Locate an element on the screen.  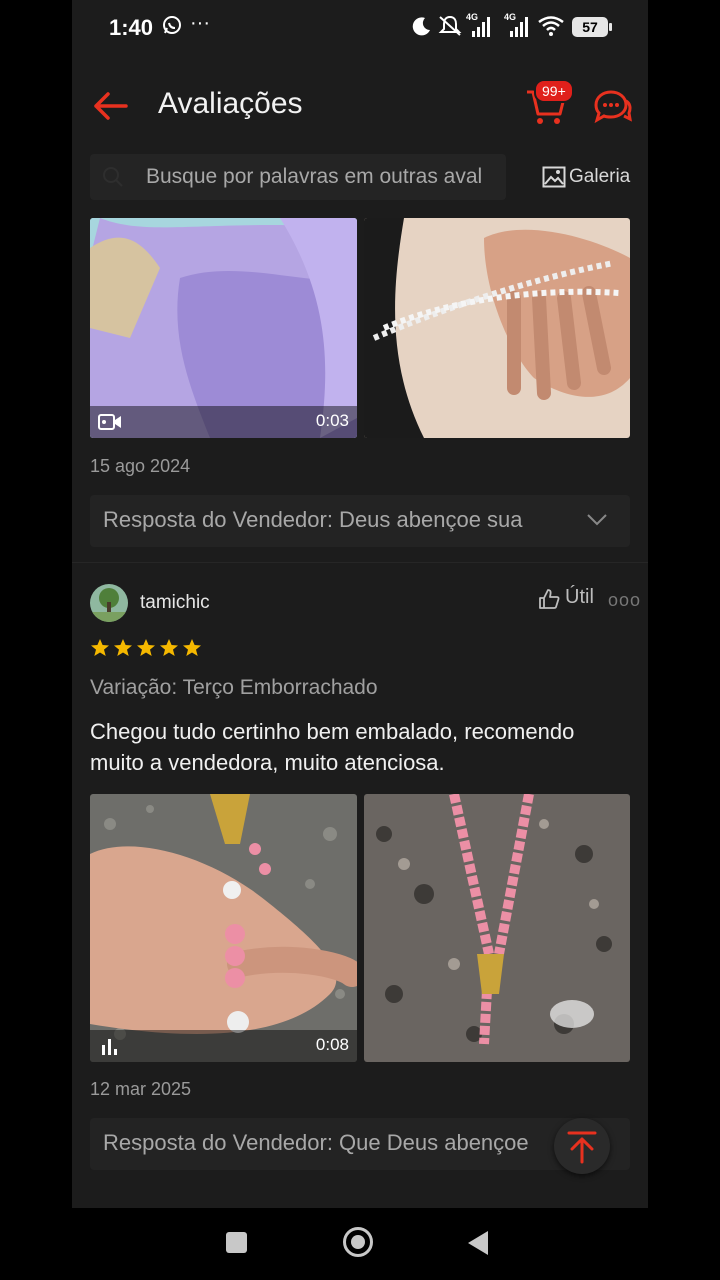
search-input: Busque por palavras em outras aval is located at coordinates (298, 177).